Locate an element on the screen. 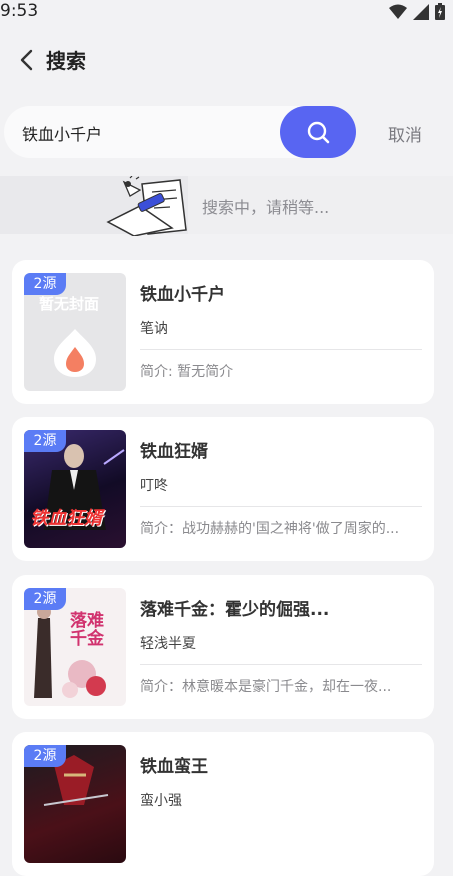  page-title: 搜索 is located at coordinates (66, 61).